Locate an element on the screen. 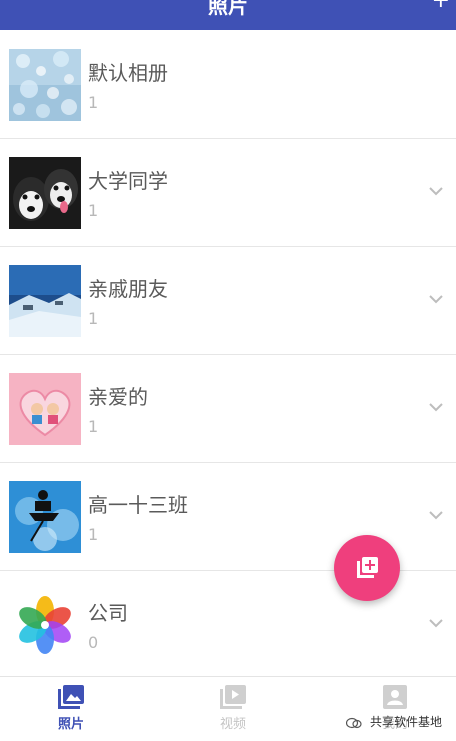  bubbles-thumbnail is located at coordinates (45, 85).